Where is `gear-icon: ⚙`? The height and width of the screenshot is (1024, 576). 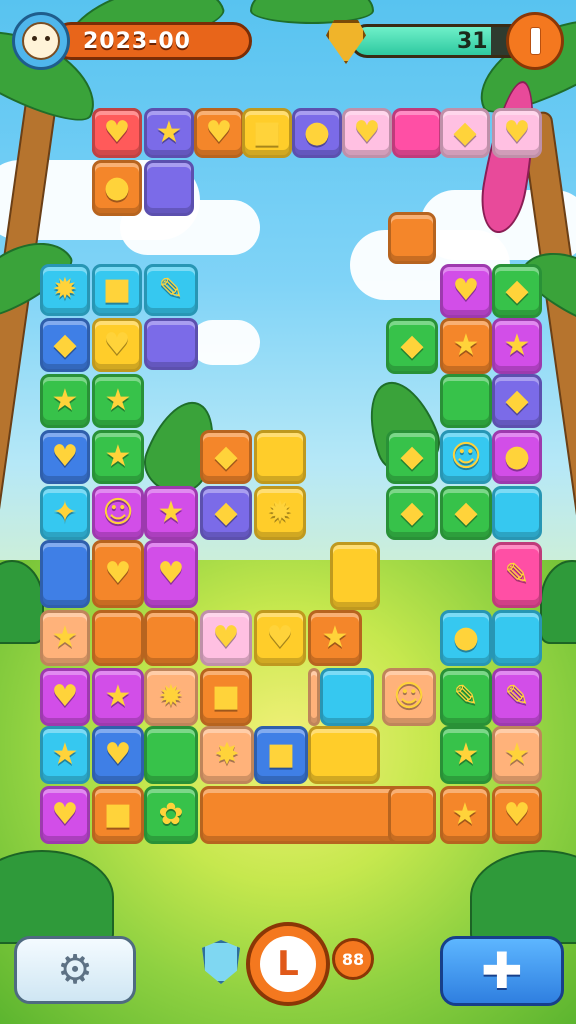
gear-icon: ⚙ is located at coordinates (75, 970).